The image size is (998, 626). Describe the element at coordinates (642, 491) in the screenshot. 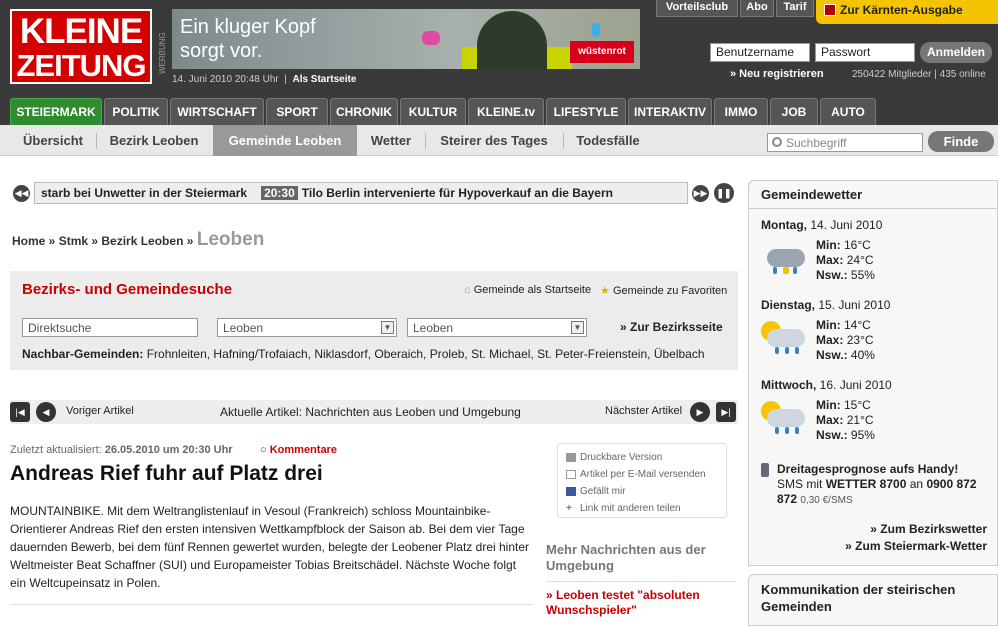

I see `facebook-like-link: Gefällt mir` at that location.